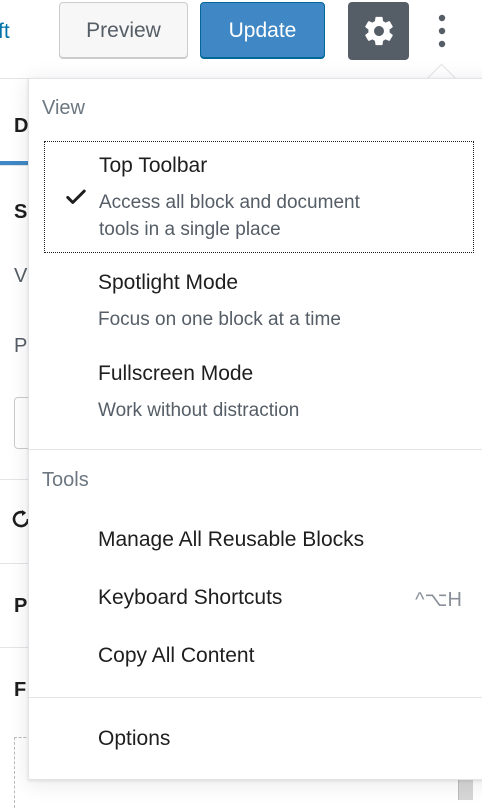  Describe the element at coordinates (134, 738) in the screenshot. I see `menu-item-title: Options` at that location.